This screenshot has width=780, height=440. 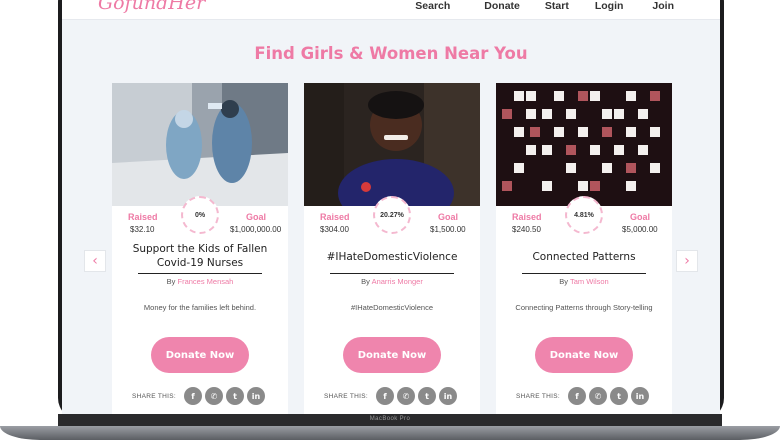 I want to click on carousel-prev-button: ‹, so click(x=95, y=261).